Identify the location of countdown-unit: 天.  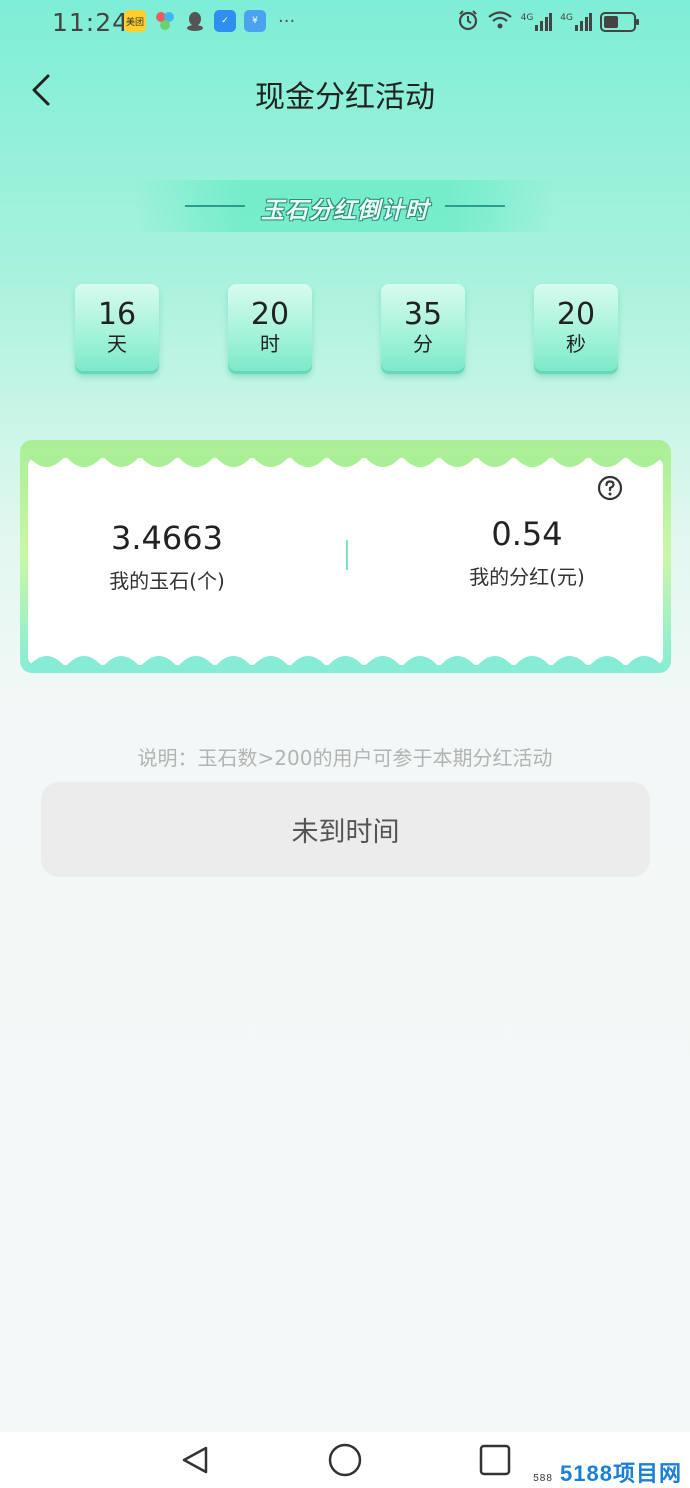
(117, 344).